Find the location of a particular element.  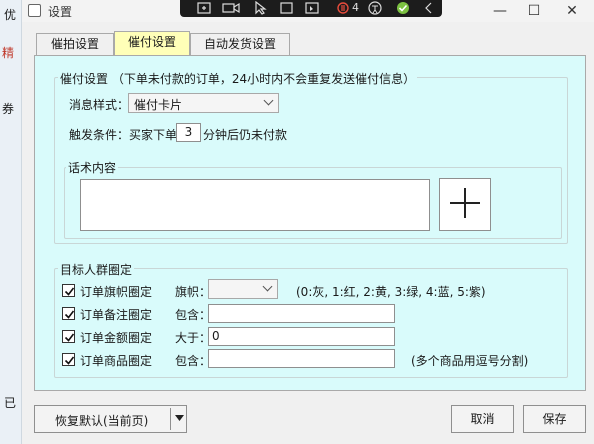

tab-auto-ship: 自动发货设置 is located at coordinates (240, 44).